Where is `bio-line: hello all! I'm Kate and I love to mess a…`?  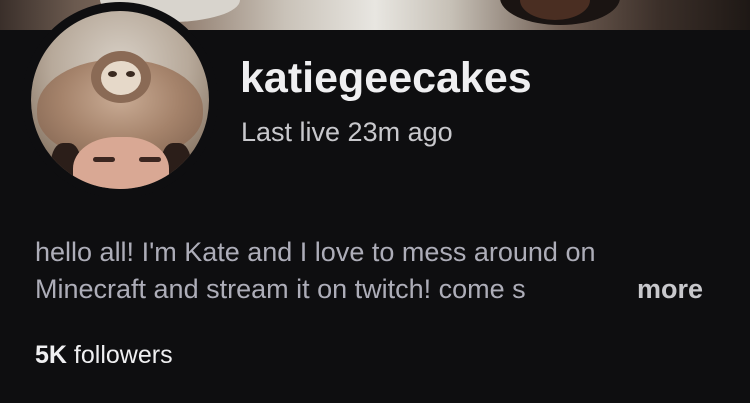 bio-line: hello all! I'm Kate and I love to mess a… is located at coordinates (315, 252).